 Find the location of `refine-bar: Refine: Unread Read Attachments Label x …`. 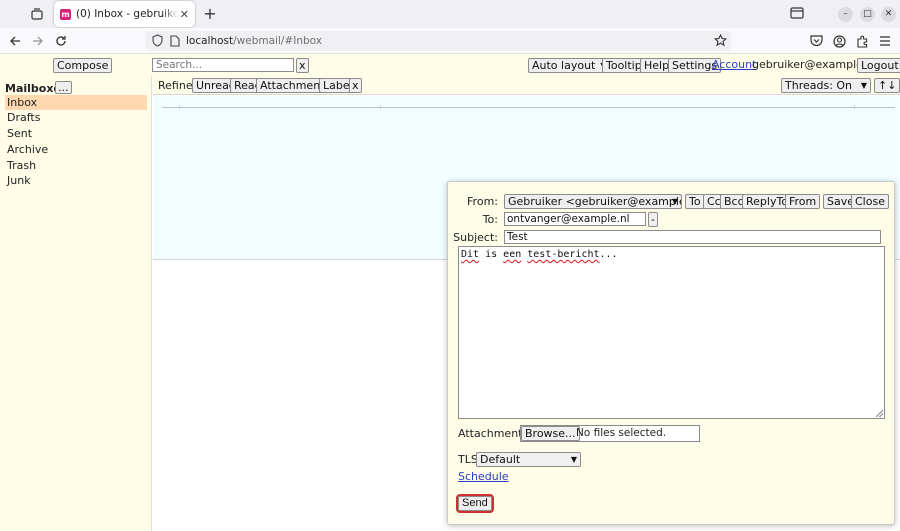

refine-bar: Refine: Unread Read Attachments Label x … is located at coordinates (526, 85).